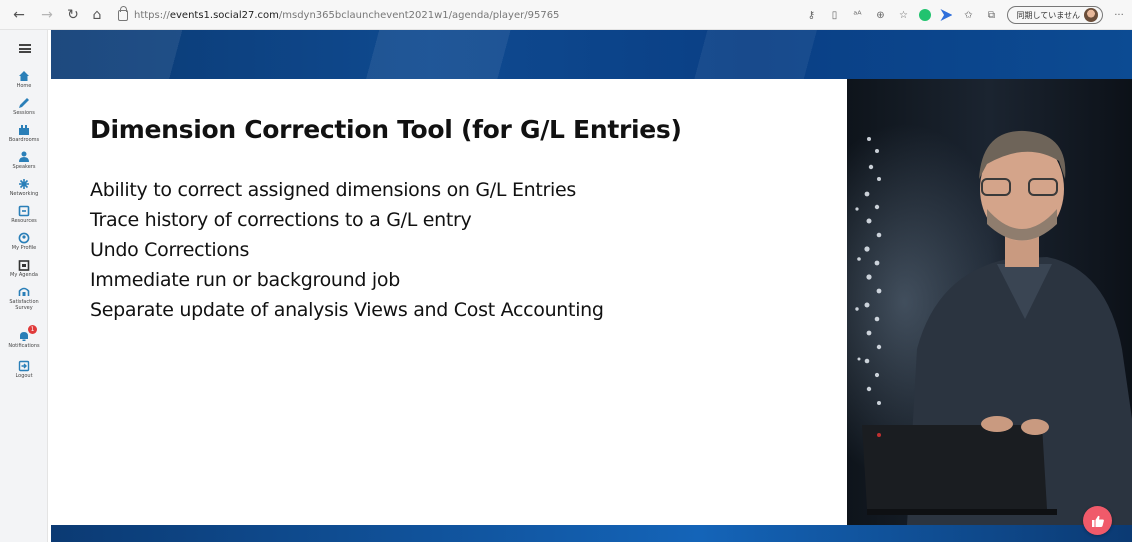 The width and height of the screenshot is (1132, 542). I want to click on boardroom-icon, so click(24, 130).